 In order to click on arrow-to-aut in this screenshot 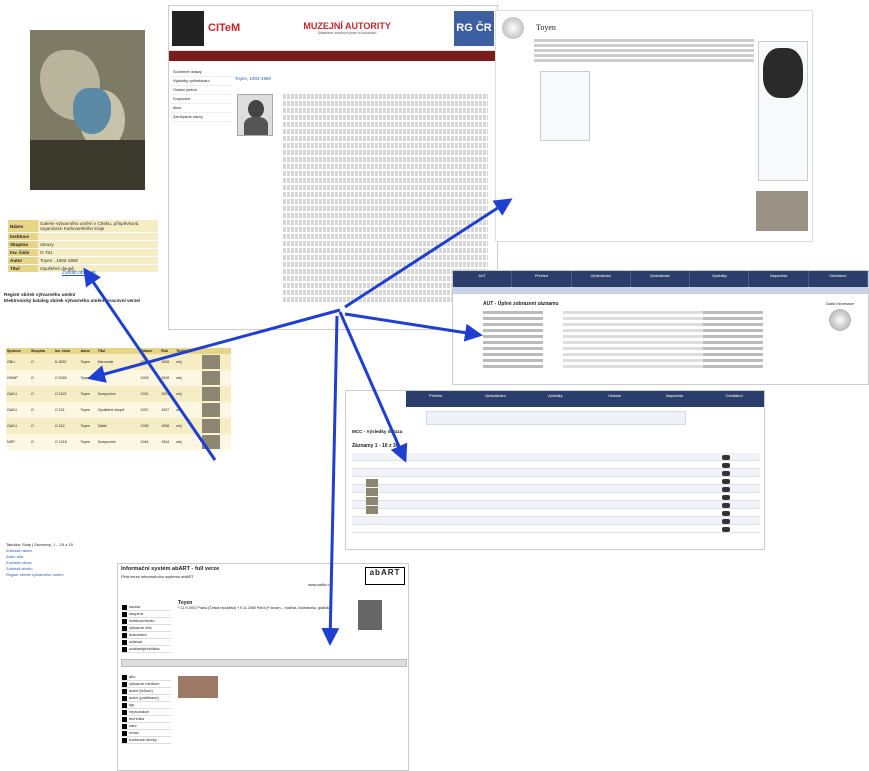, I will do `click(413, 327)`.